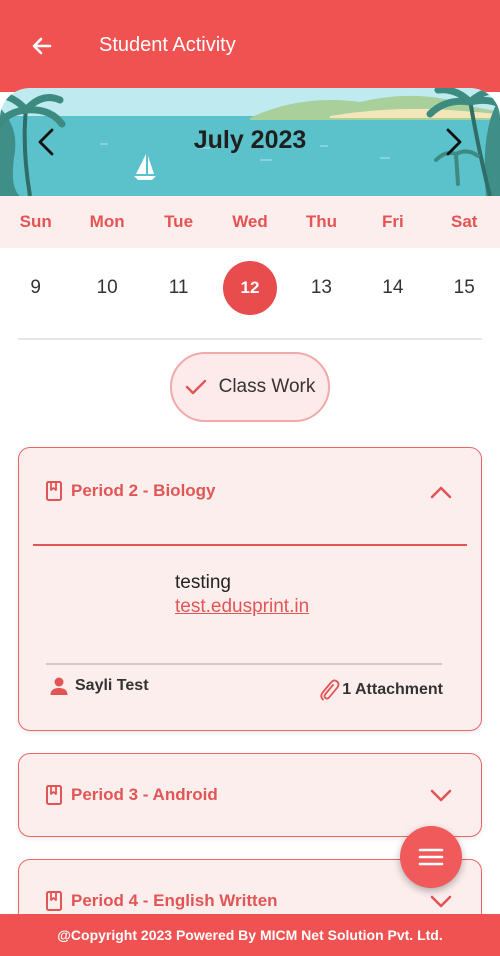  Describe the element at coordinates (59, 686) in the screenshot. I see `person-icon` at that location.